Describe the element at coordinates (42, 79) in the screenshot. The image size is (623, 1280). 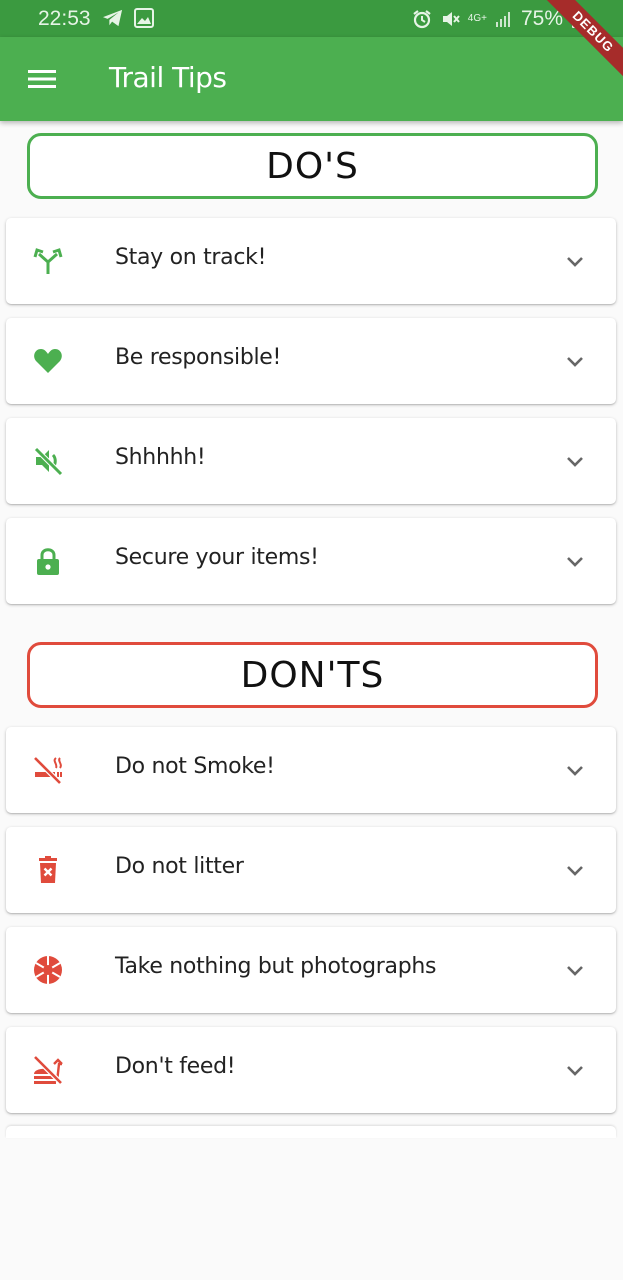
I see `menu-icon` at that location.